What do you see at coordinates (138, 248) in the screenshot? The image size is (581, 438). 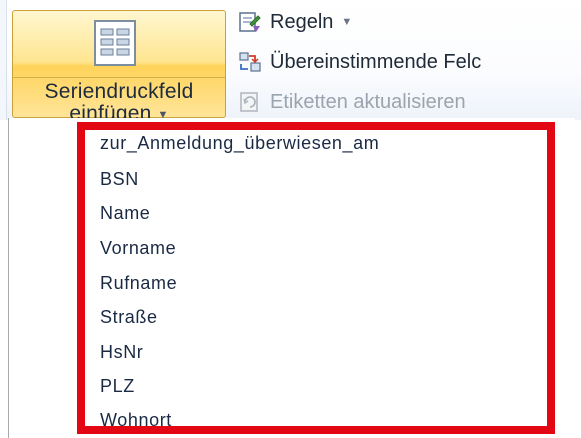 I see `menu-item-field: Vorname` at bounding box center [138, 248].